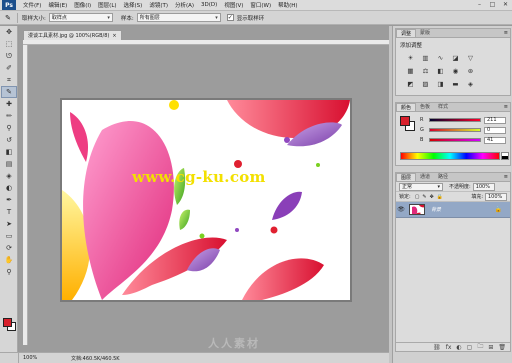  Describe the element at coordinates (453, 210) in the screenshot. I see `layer-row-background: 👁 背景 🔒` at that location.